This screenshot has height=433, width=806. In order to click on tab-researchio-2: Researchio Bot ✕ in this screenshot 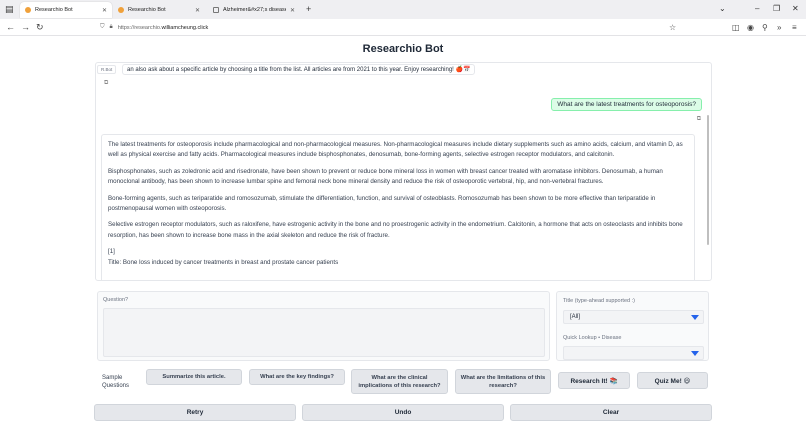, I will do `click(159, 10)`.